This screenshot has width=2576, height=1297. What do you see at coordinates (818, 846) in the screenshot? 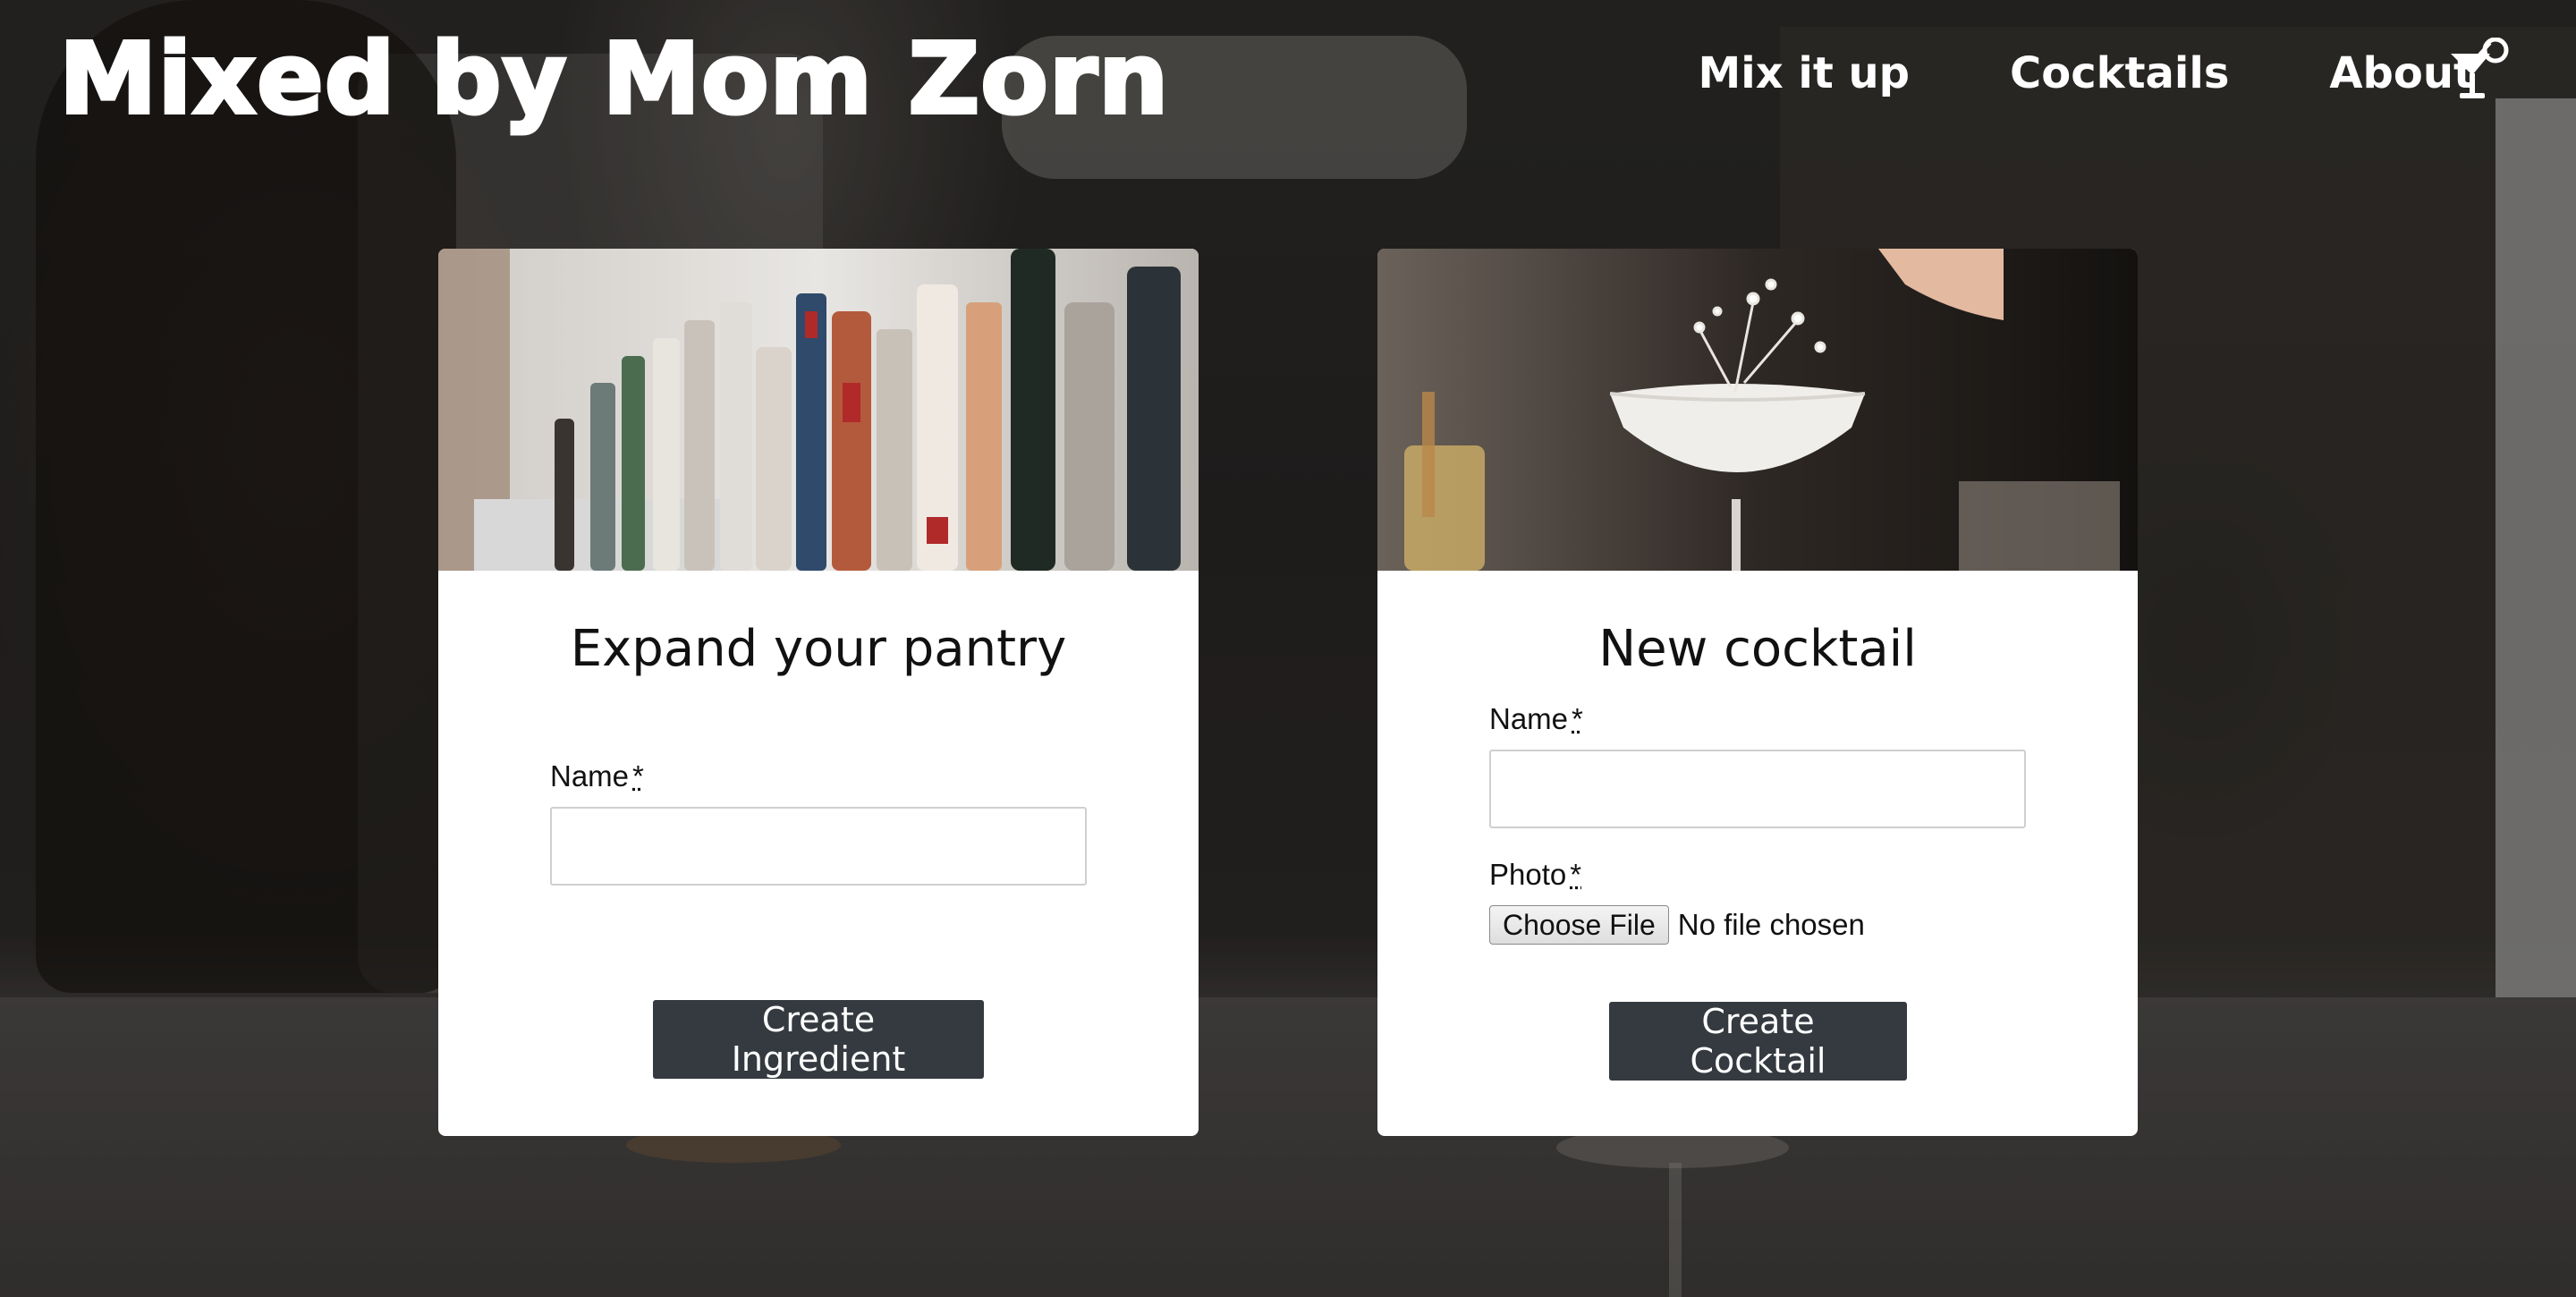
I see `ingredient-name-input` at bounding box center [818, 846].